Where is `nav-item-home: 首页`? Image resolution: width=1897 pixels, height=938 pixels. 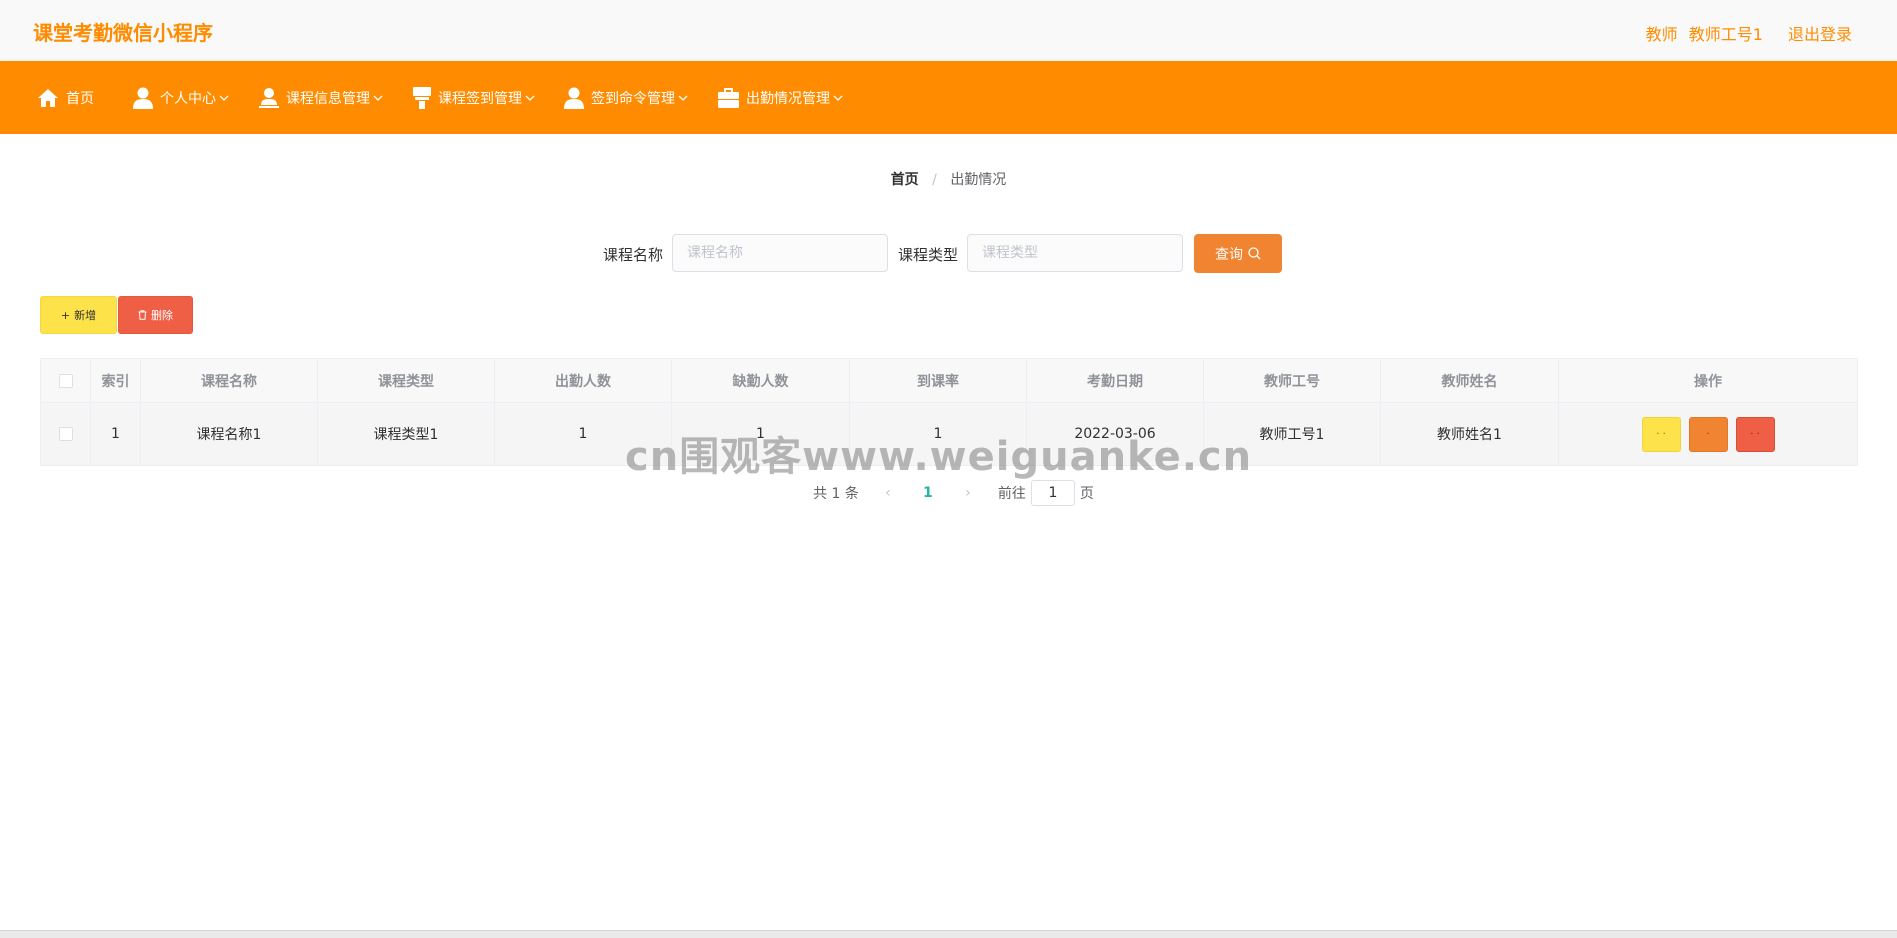
nav-item-home: 首页 is located at coordinates (65, 97).